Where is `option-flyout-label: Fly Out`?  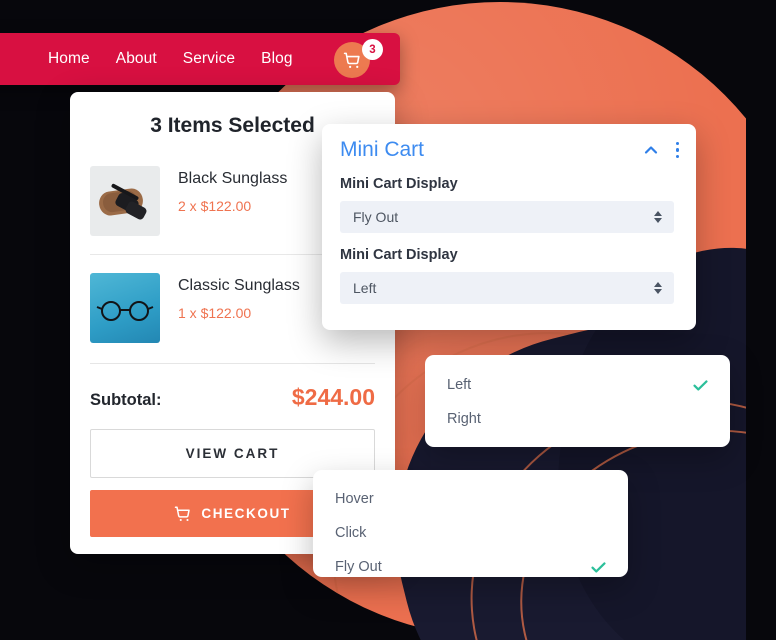 option-flyout-label: Fly Out is located at coordinates (358, 567).